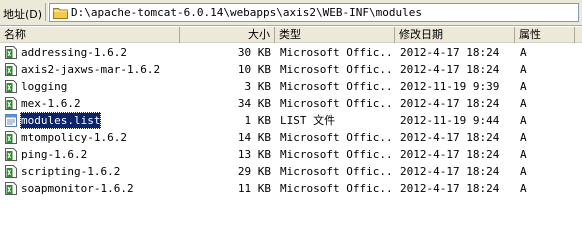 Image resolution: width=582 pixels, height=249 pixels. I want to click on file-row: modules.list 1 KB LIST 文件 2012-11-19 9:44 A, so click(291, 120).